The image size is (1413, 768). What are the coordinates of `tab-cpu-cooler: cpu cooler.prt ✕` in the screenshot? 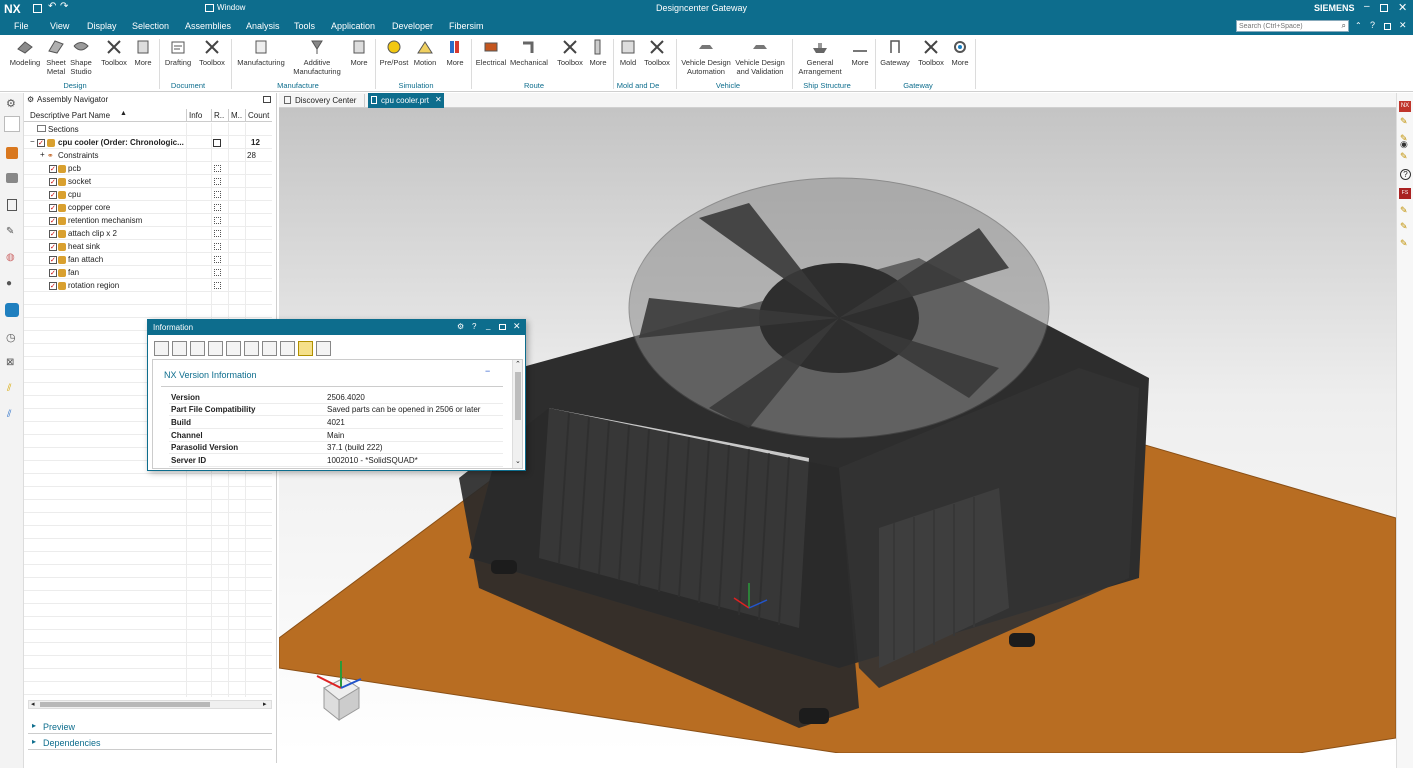 It's located at (406, 100).